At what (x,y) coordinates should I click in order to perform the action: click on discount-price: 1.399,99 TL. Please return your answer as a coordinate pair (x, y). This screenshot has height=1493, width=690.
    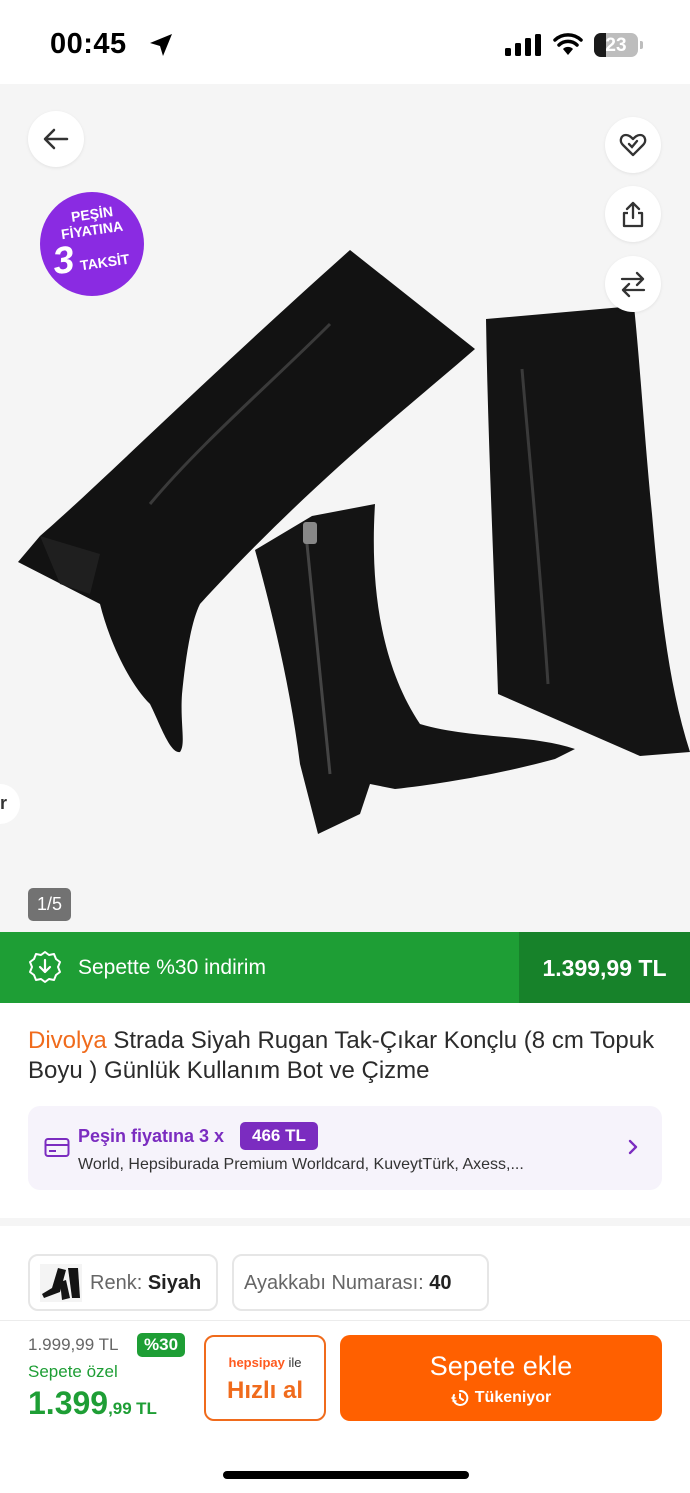
    Looking at the image, I should click on (604, 968).